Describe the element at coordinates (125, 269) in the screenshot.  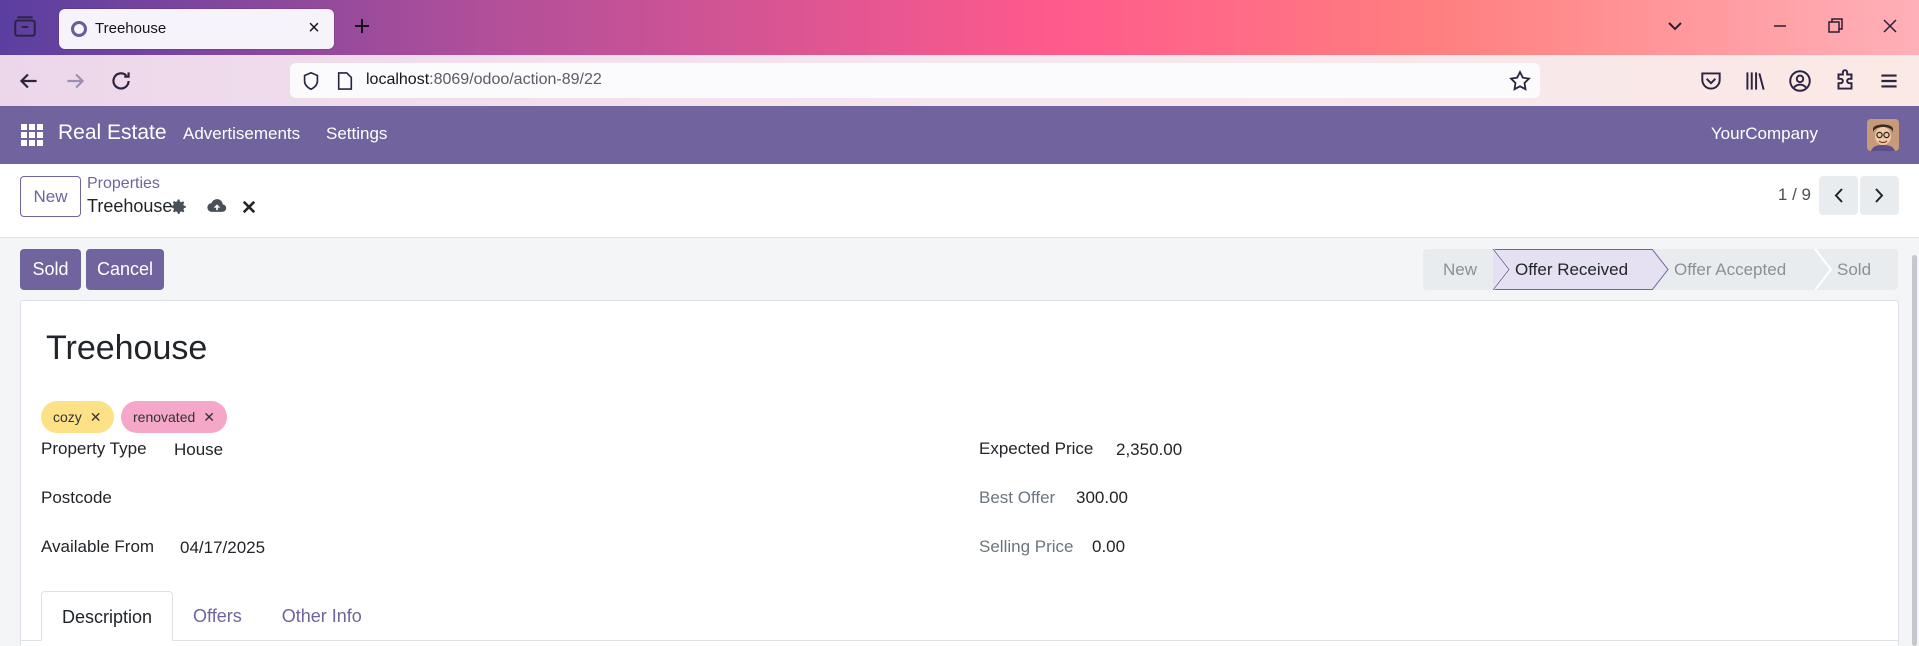
I see `cancel-button: Cancel` at that location.